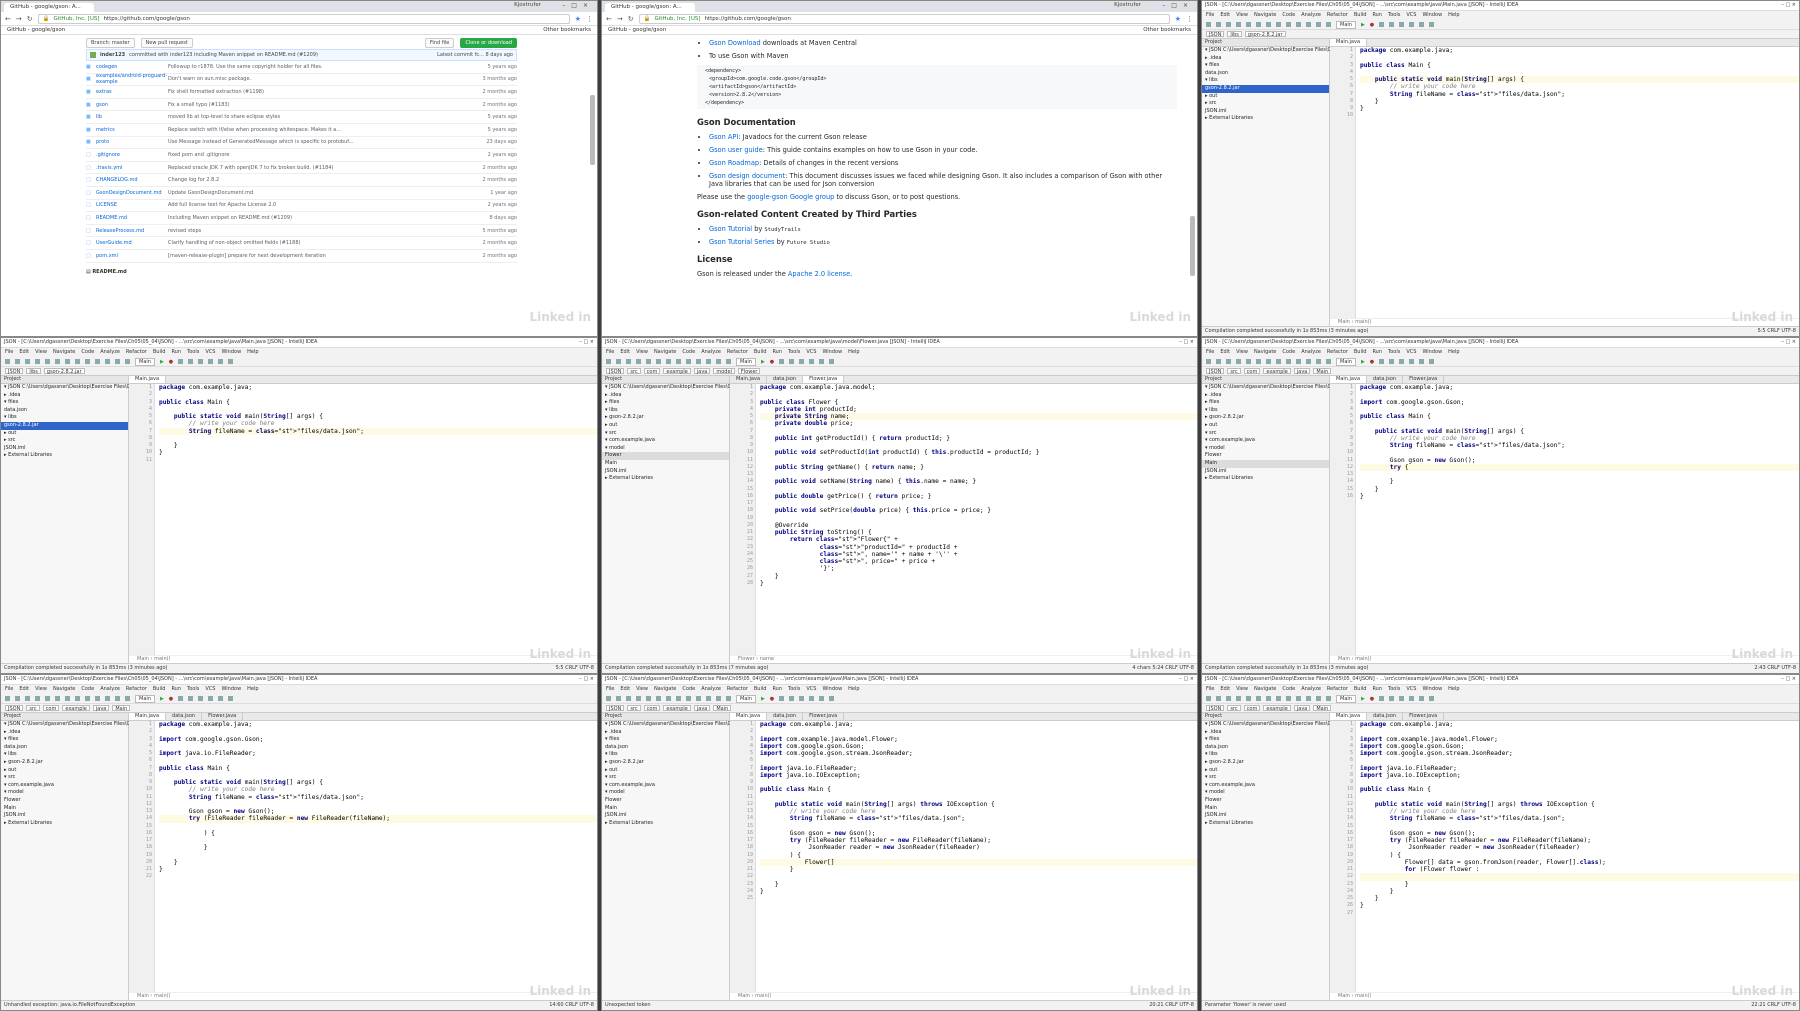 This screenshot has height=1011, width=1800. I want to click on menu-item: Window, so click(1432, 15).